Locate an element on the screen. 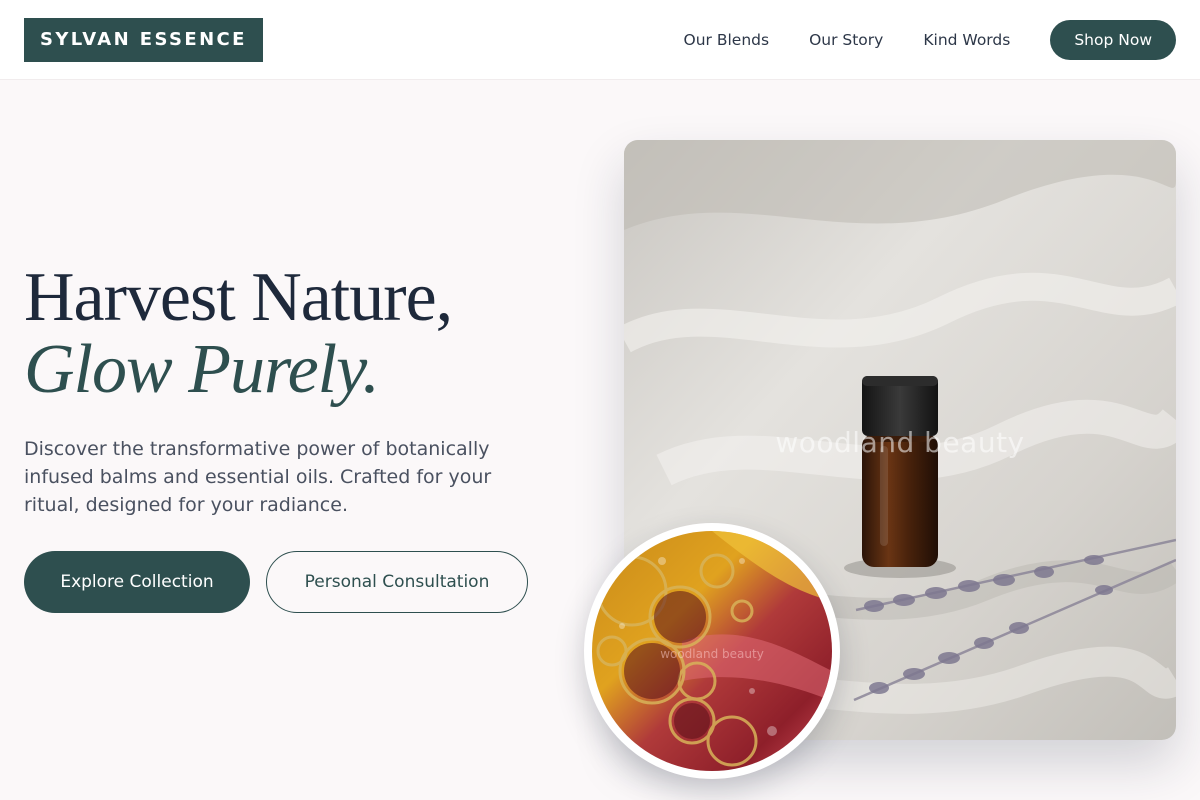 The height and width of the screenshot is (800, 1200). brand-logo: SYLVAN ESSENCE is located at coordinates (143, 39).